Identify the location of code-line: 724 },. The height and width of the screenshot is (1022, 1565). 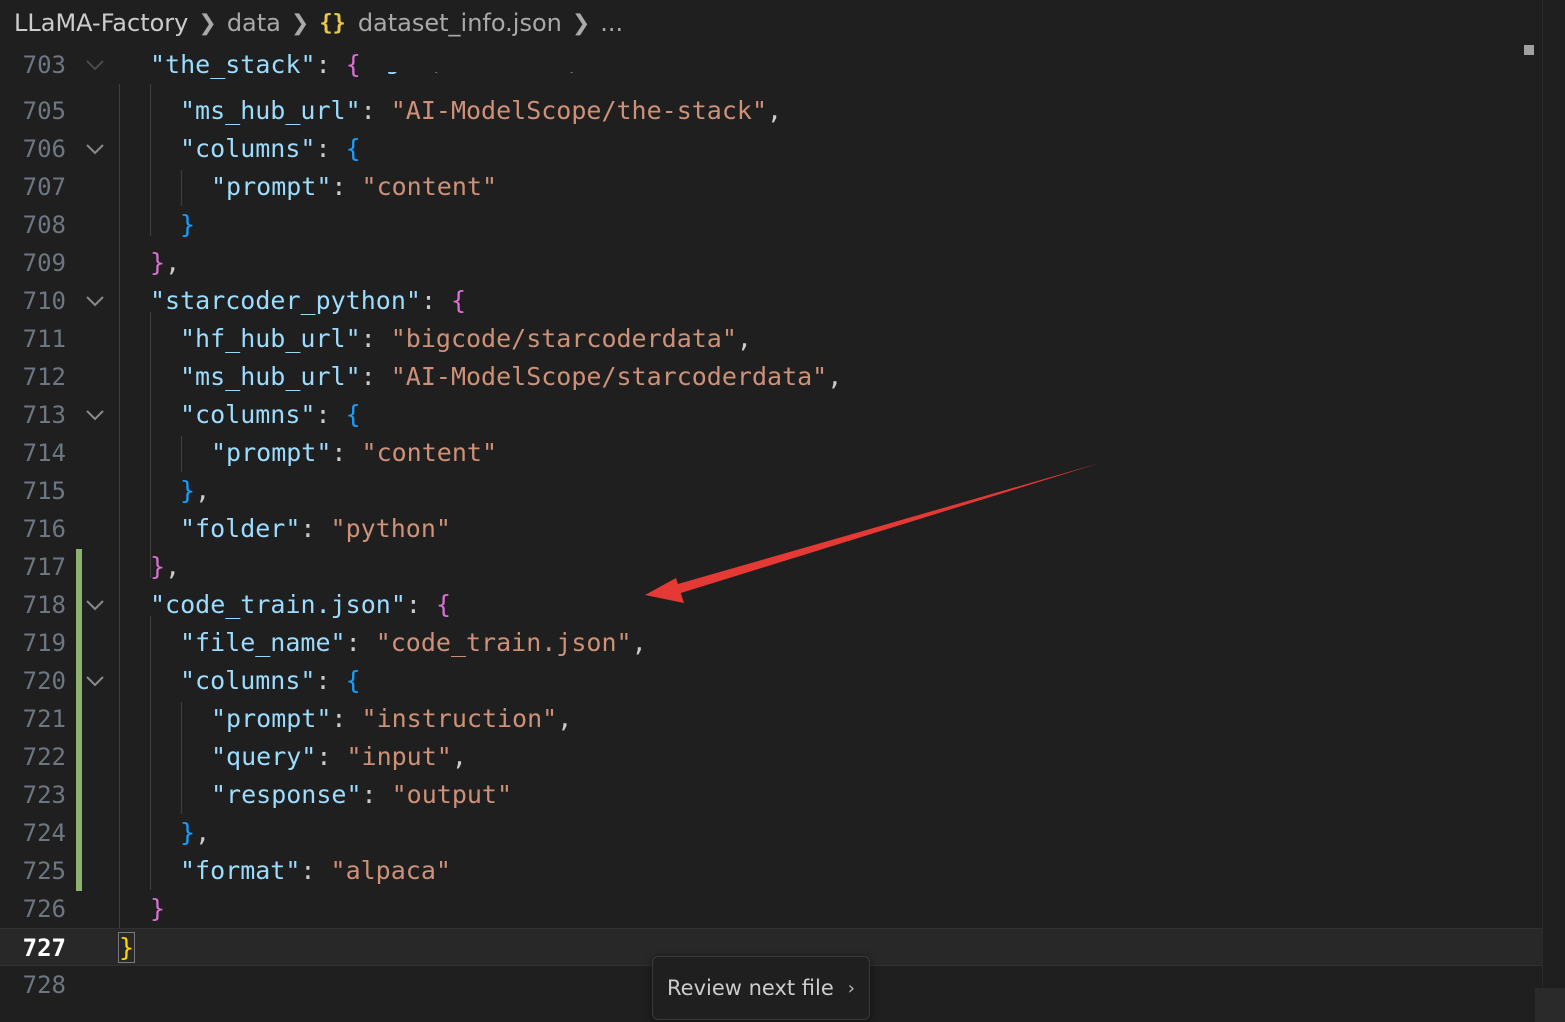
(771, 833).